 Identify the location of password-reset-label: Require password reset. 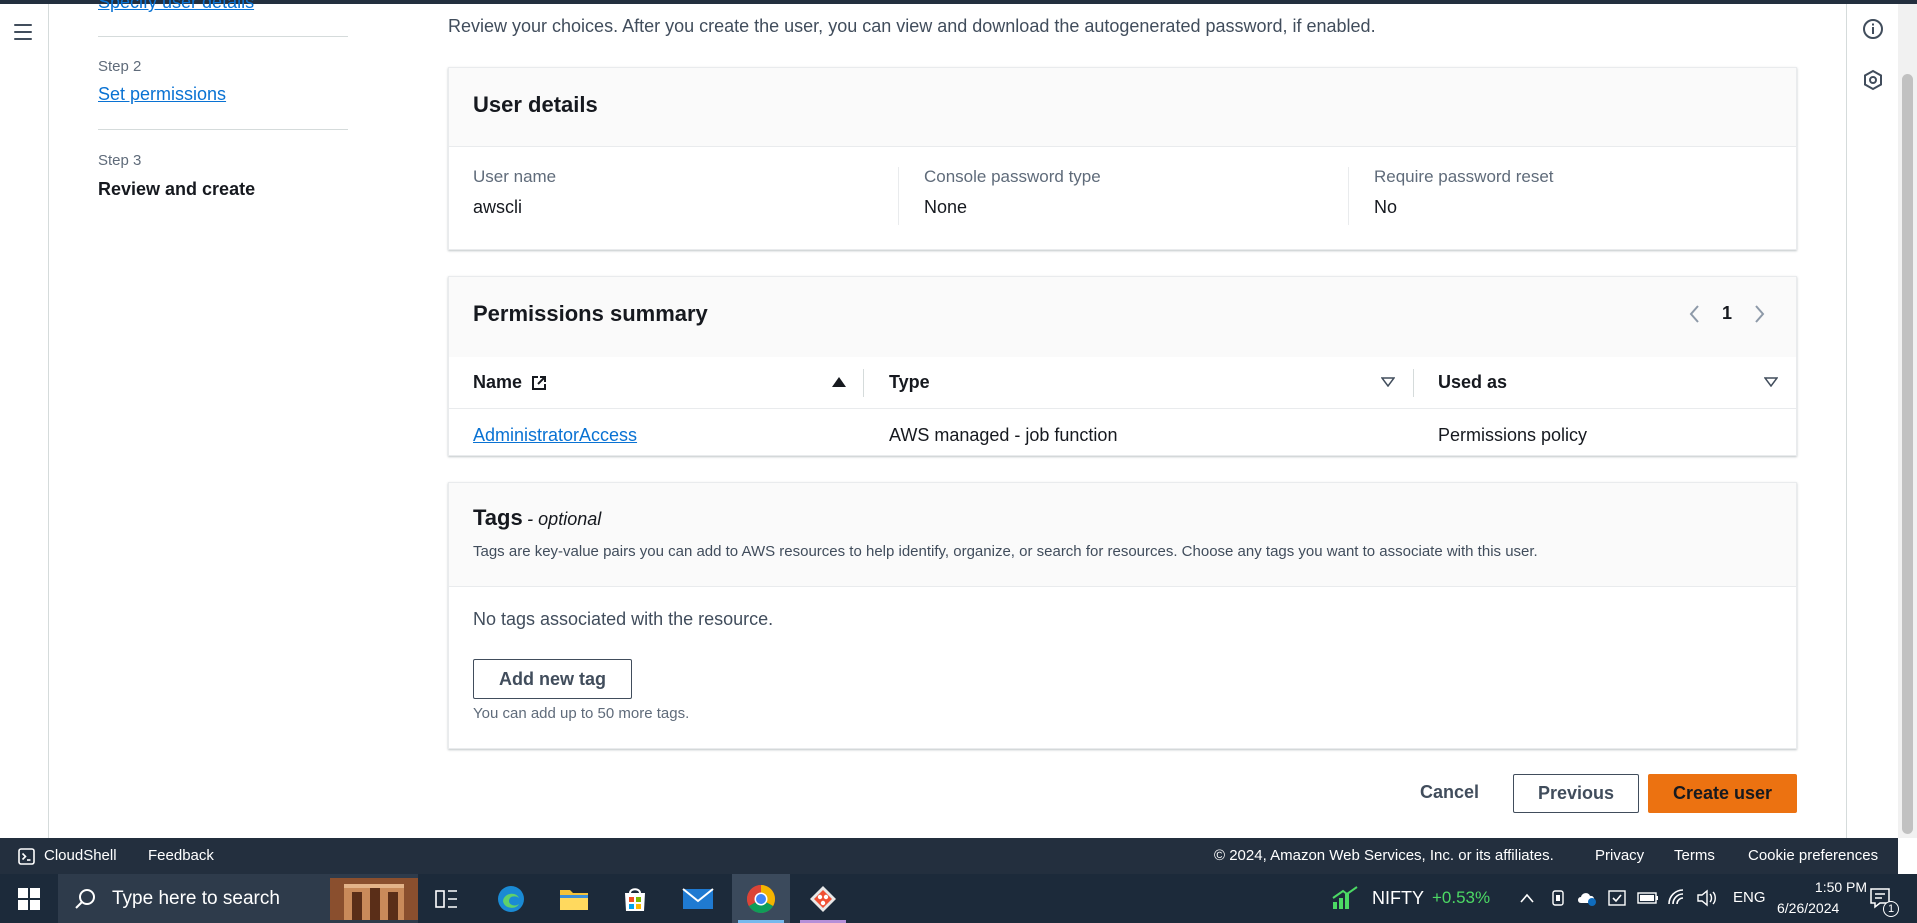
(1464, 176).